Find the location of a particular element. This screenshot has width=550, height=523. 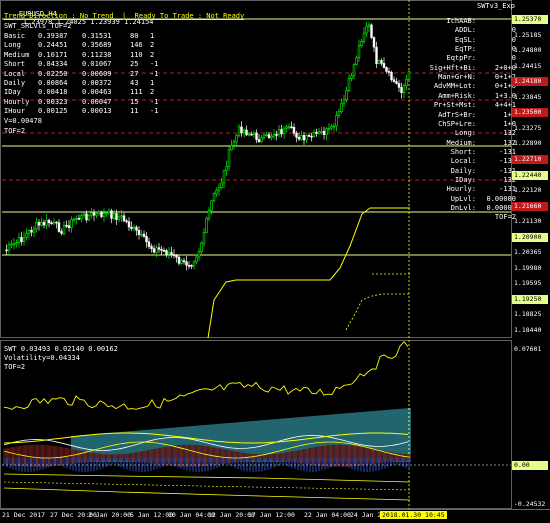

price-label: 1.21660 is located at coordinates (530, 206).